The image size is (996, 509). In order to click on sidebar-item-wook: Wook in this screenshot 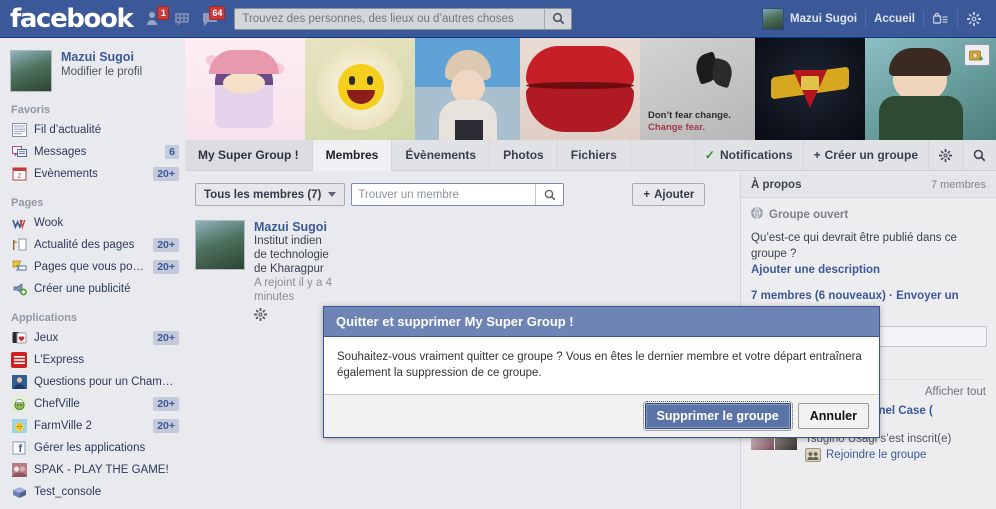, I will do `click(92, 223)`.